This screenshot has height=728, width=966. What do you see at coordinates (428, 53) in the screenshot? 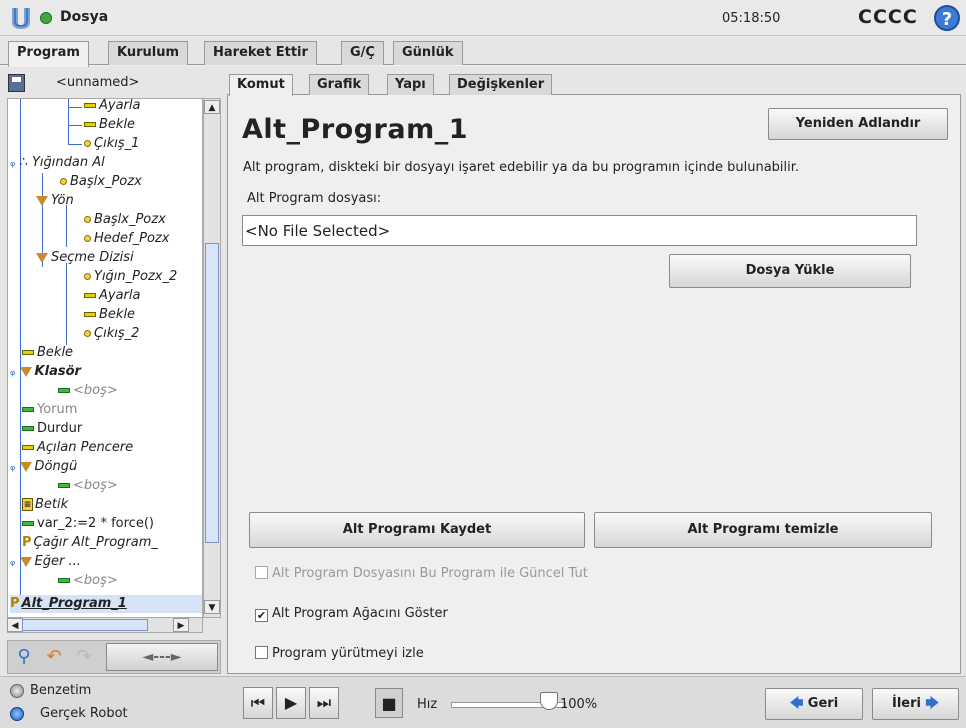
I see `tab-gunluk: Günlük` at bounding box center [428, 53].